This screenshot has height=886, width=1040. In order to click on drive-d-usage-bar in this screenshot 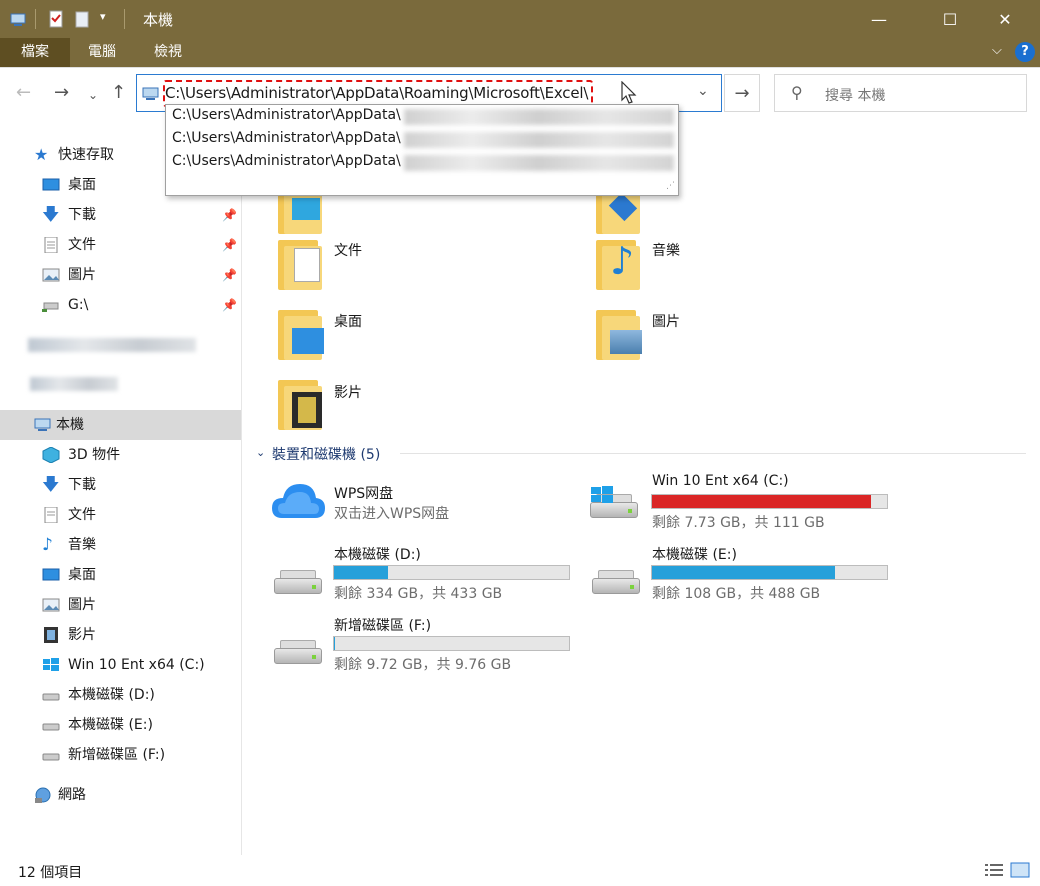, I will do `click(451, 572)`.